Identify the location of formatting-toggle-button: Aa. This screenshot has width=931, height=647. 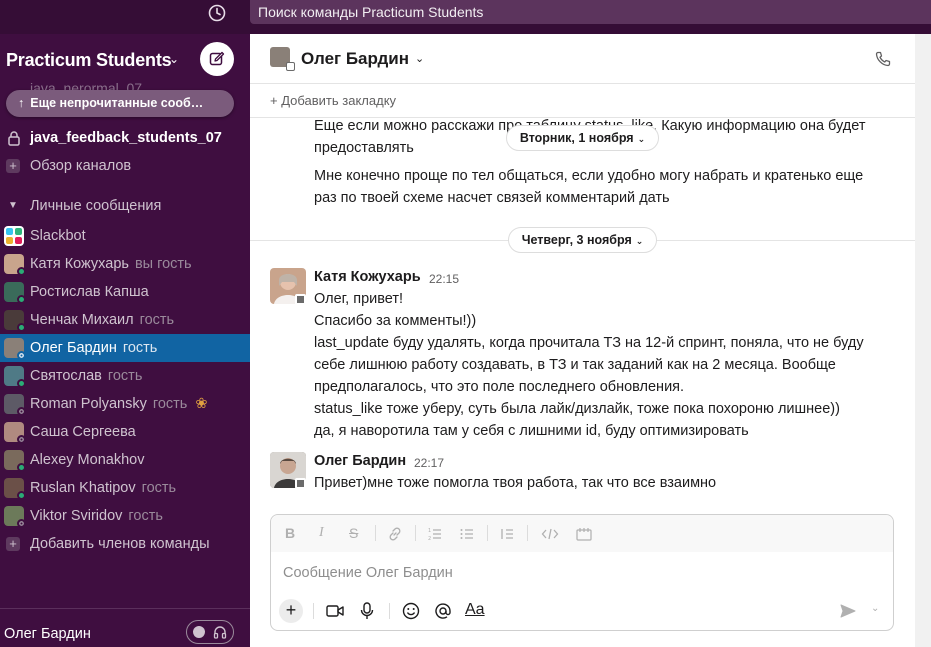
(475, 610).